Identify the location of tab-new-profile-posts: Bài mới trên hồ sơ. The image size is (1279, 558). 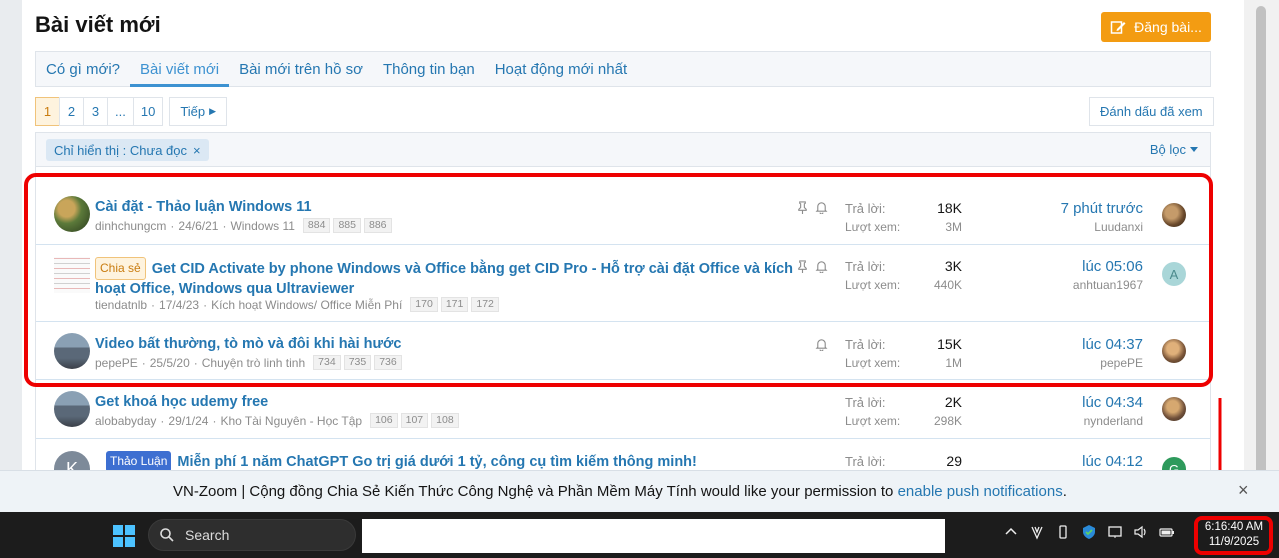
(301, 69).